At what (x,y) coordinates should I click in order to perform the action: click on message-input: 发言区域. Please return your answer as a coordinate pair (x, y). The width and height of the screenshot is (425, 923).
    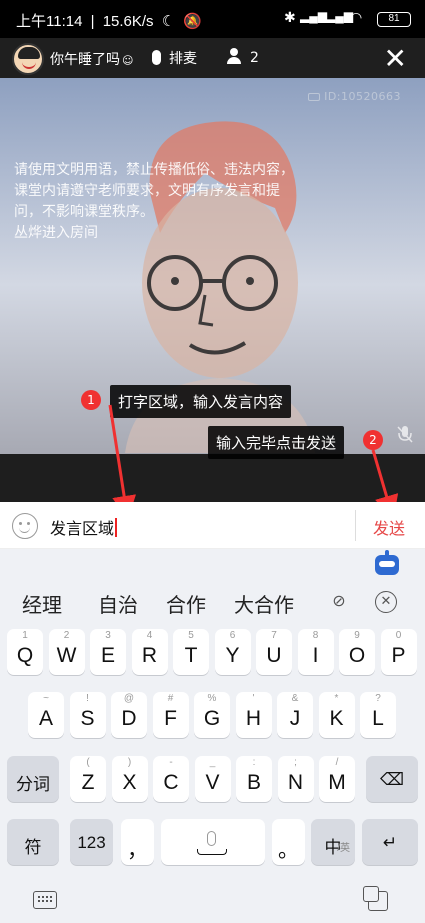
    Looking at the image, I should click on (83, 527).